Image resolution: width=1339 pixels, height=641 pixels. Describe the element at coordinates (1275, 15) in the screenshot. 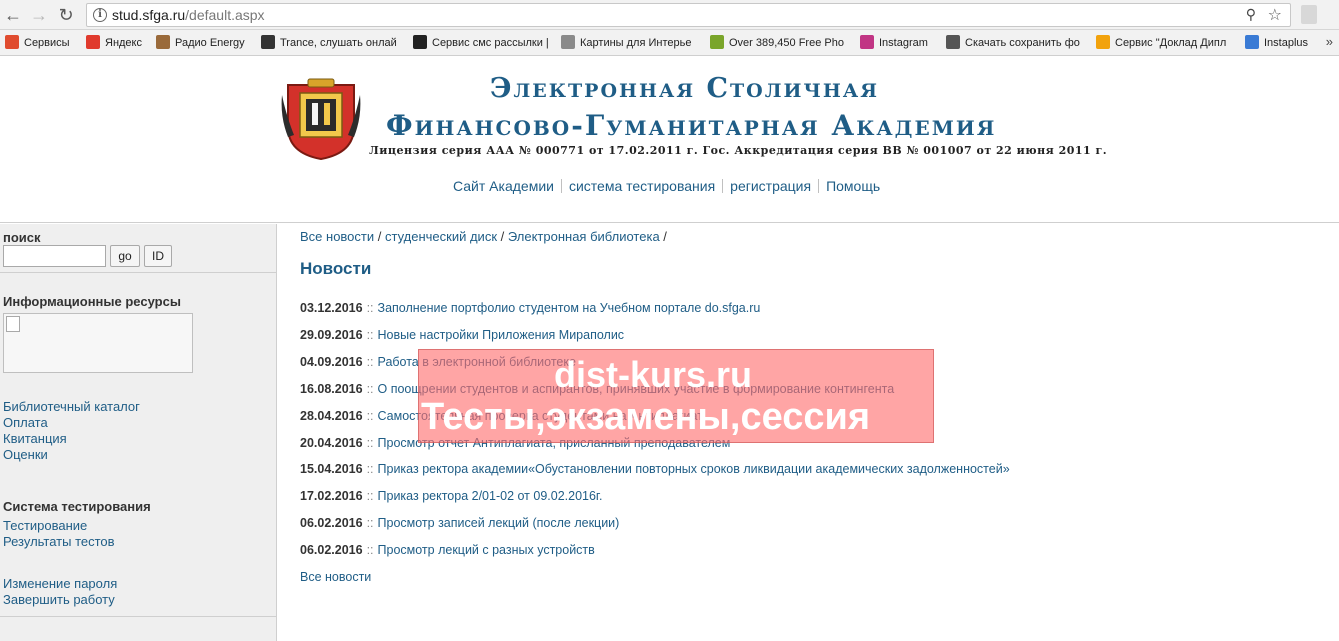

I see `bookmark-star-icon: ☆` at that location.